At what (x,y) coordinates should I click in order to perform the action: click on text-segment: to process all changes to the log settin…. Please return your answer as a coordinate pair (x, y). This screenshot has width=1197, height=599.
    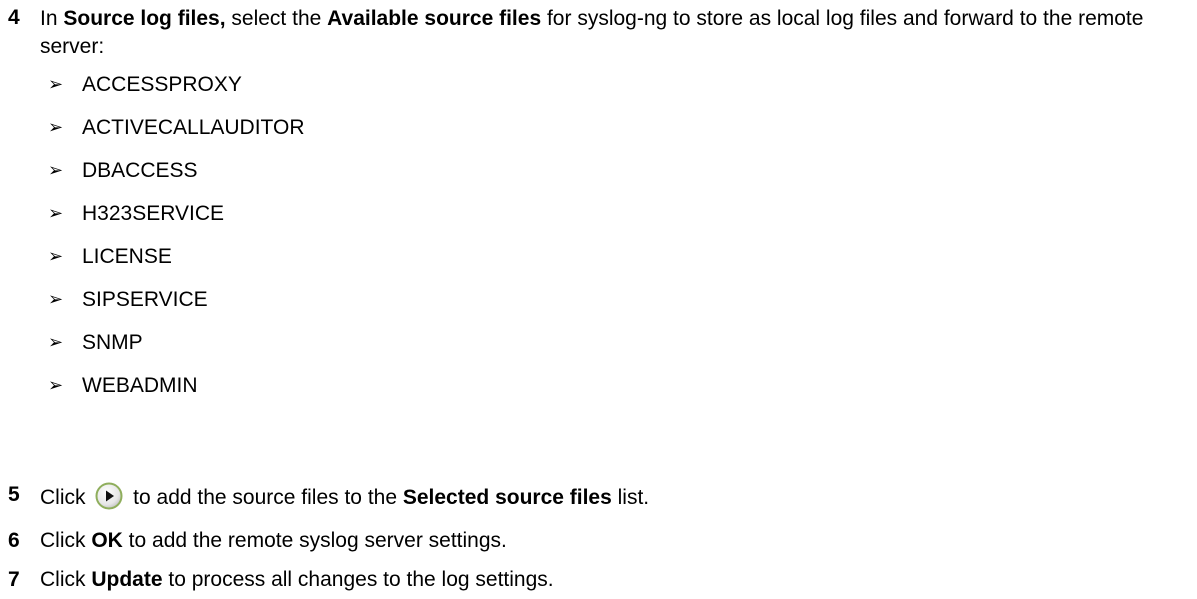
    Looking at the image, I should click on (358, 579).